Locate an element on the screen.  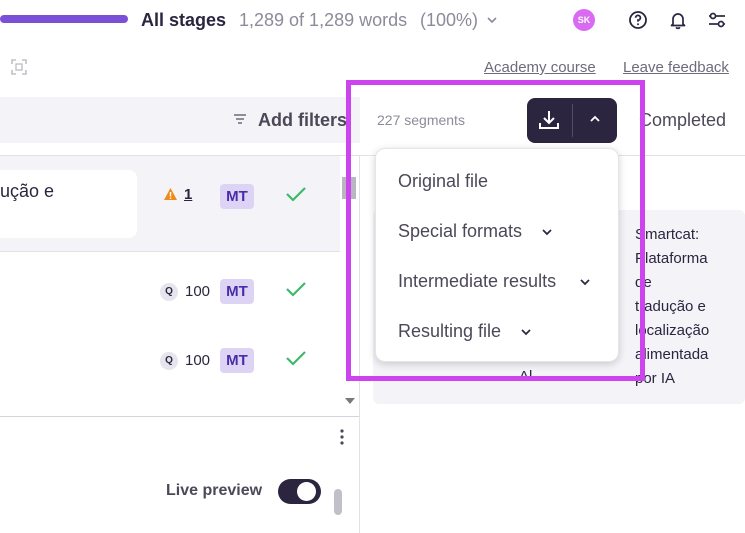
preview-text-line: Plataforma is located at coordinates (671, 258).